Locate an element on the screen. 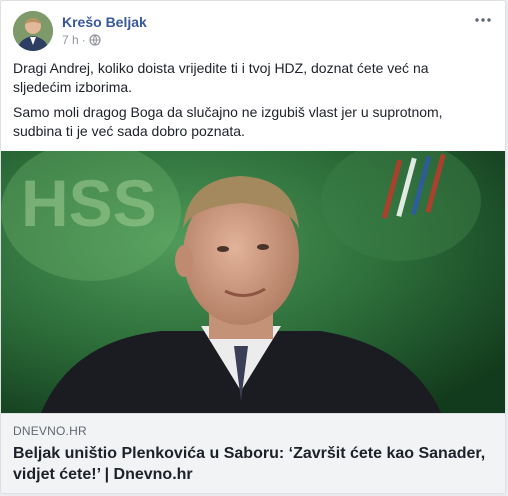 Image resolution: width=508 pixels, height=496 pixels. post-meta: 7 h · is located at coordinates (81, 40).